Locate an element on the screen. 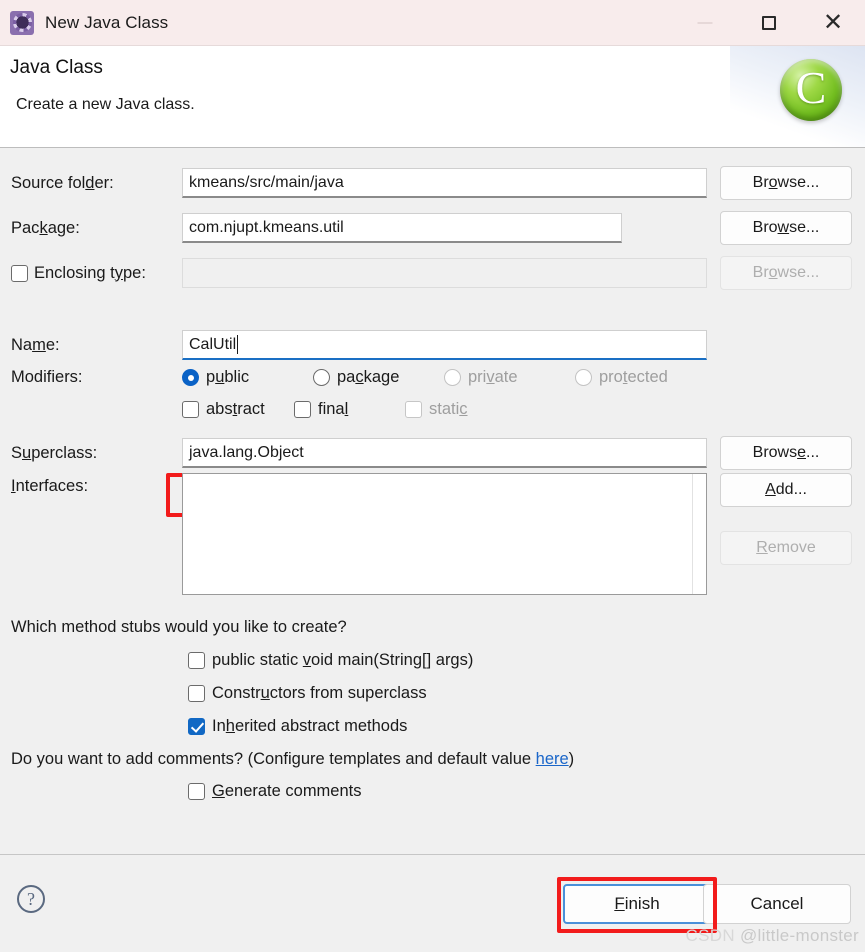  superclass-value: java.lang.Object is located at coordinates (246, 452).